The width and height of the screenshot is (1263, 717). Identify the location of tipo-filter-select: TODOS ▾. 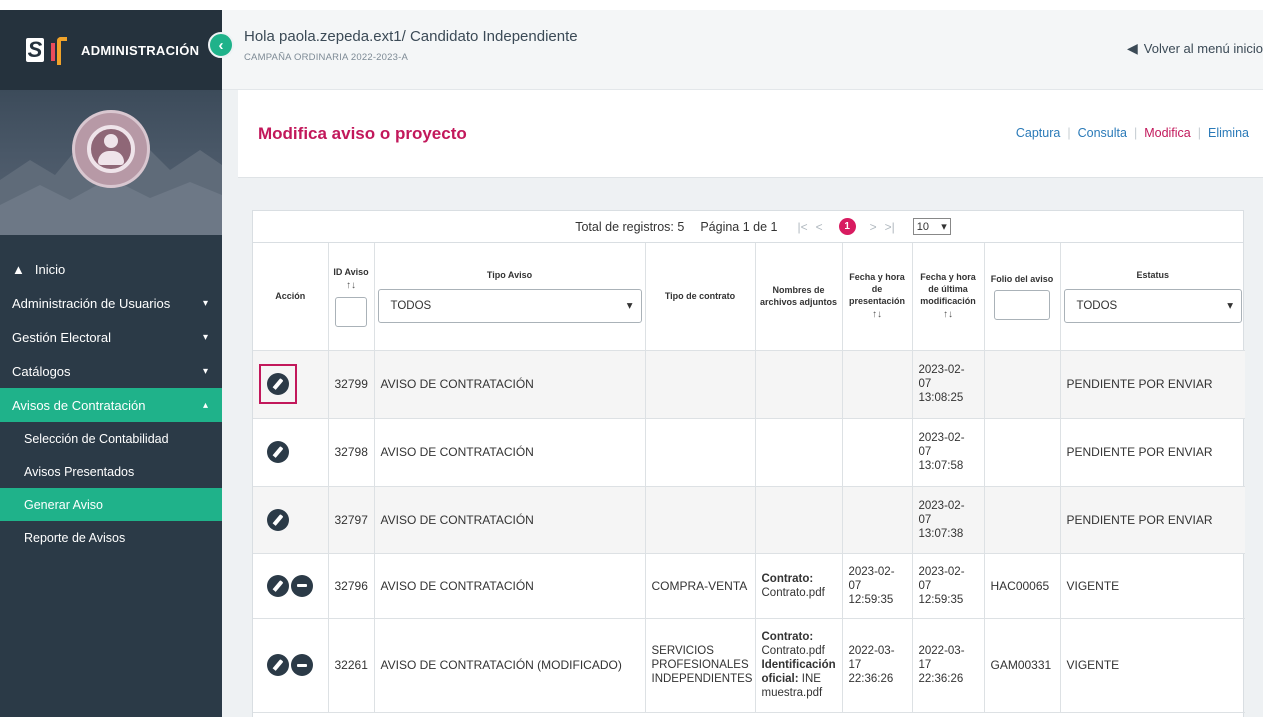
(509, 306).